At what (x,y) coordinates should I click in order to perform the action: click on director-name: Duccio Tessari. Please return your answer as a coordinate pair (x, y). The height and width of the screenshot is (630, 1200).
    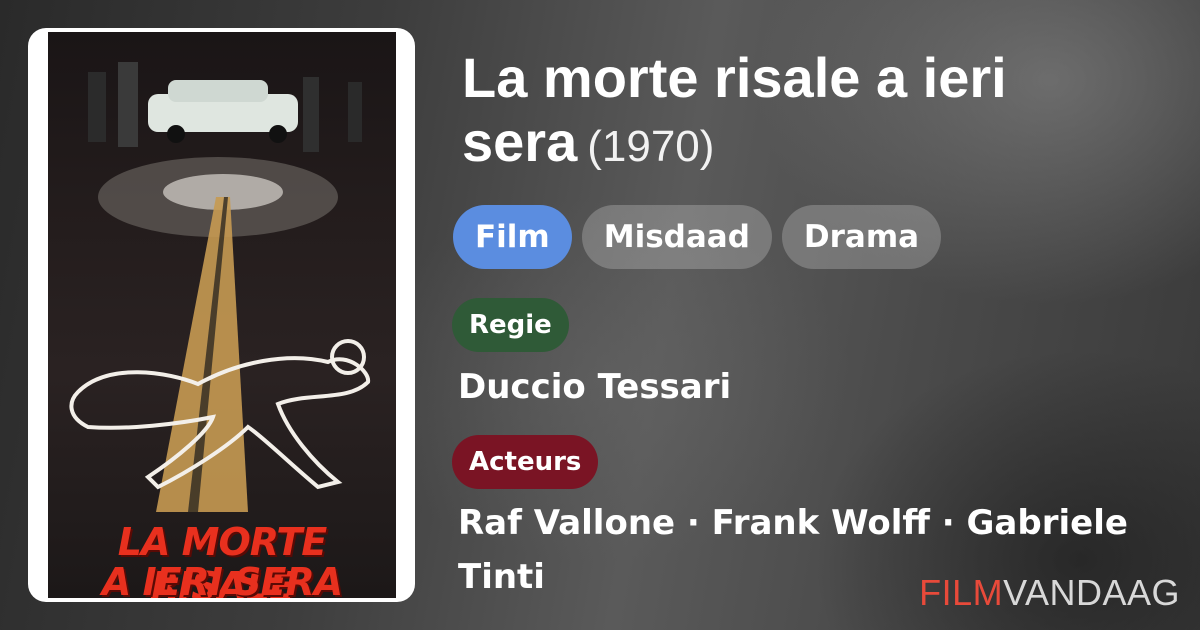
    Looking at the image, I should click on (594, 387).